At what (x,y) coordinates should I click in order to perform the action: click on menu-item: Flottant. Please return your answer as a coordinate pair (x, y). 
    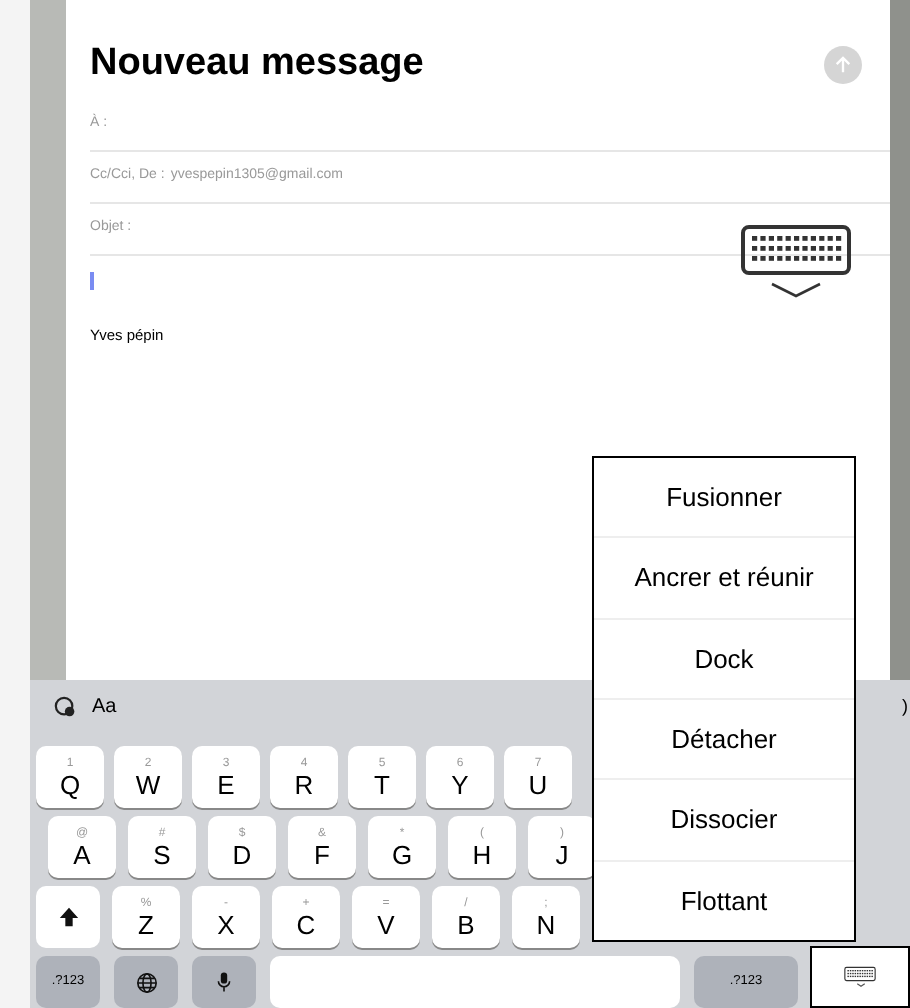
    Looking at the image, I should click on (724, 900).